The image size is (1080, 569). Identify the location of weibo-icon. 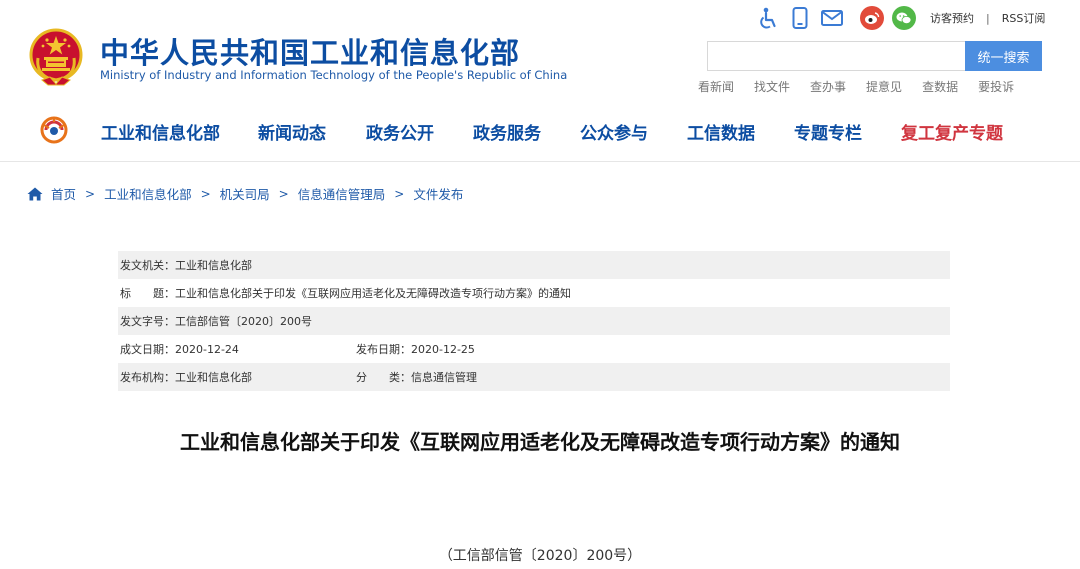
(872, 18).